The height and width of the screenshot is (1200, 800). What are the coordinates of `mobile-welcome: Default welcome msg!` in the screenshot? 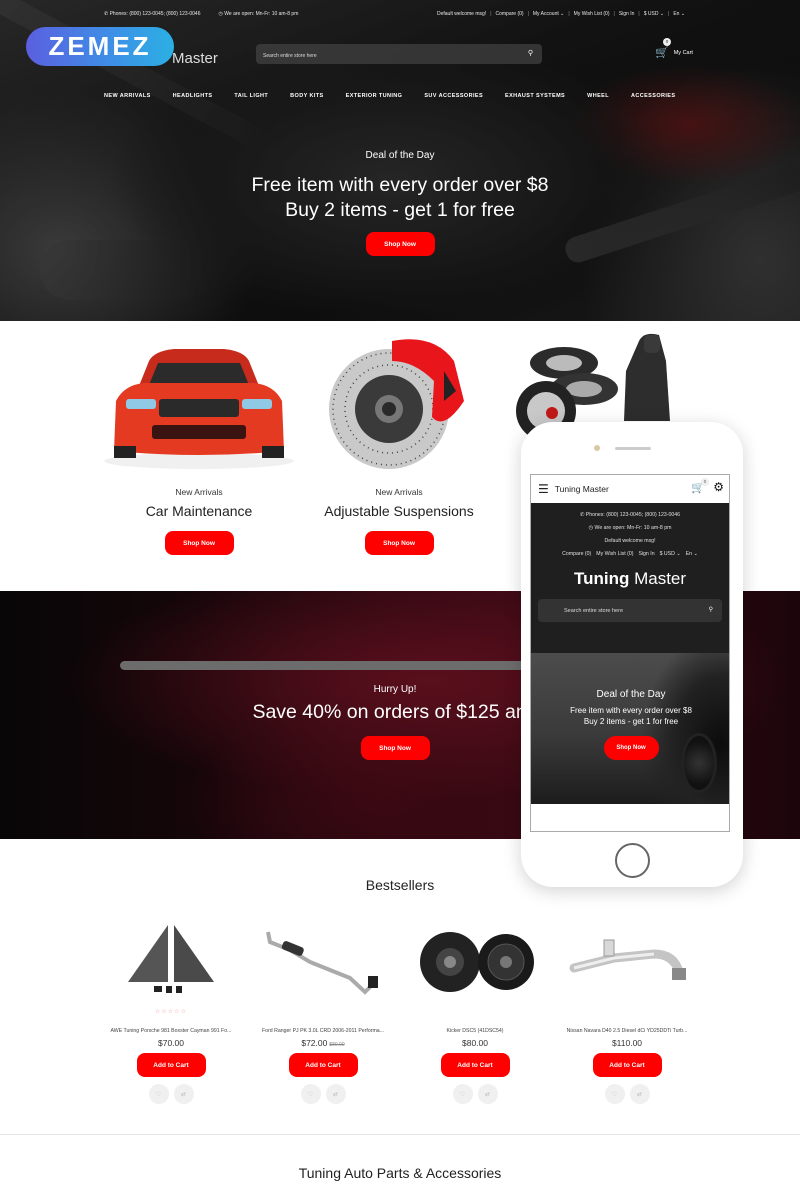 It's located at (630, 541).